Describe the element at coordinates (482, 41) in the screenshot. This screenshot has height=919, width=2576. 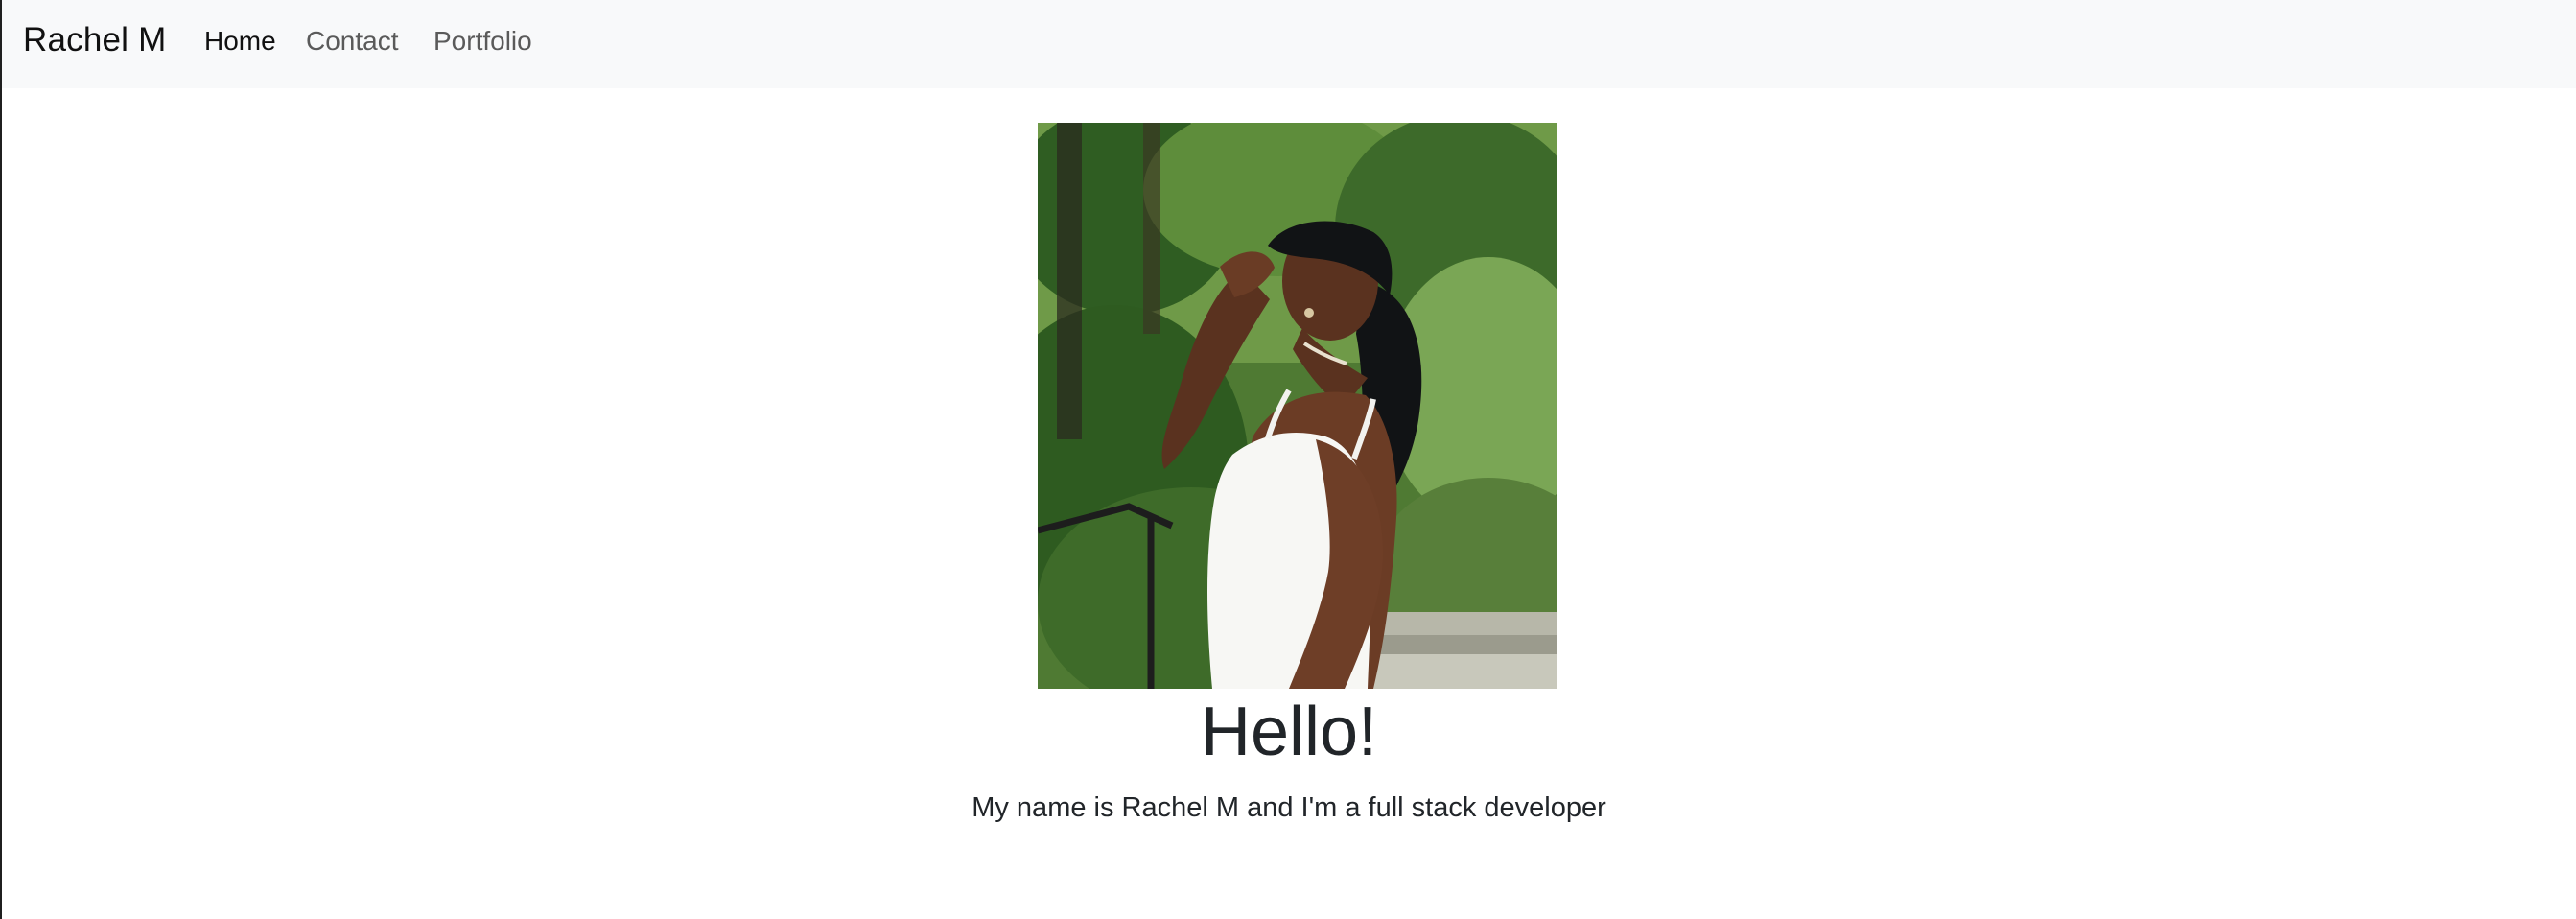
I see `nav-link-portfolio: Portfolio` at that location.